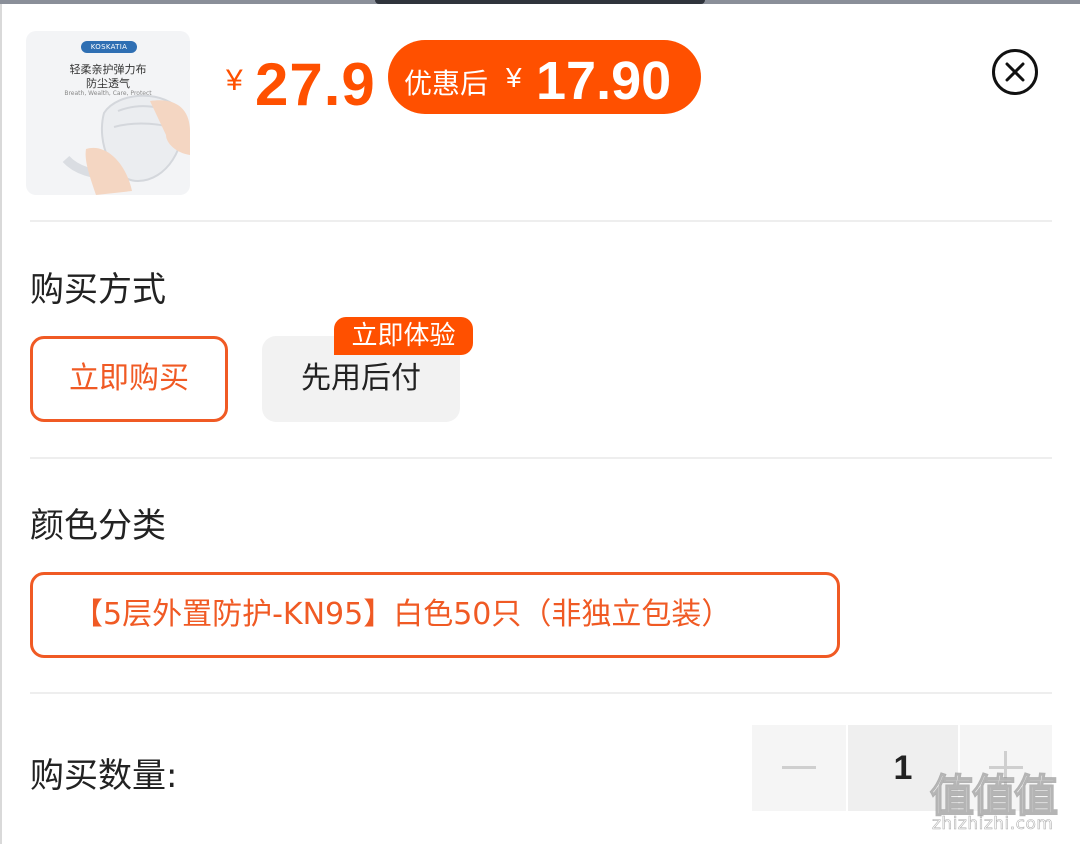 The width and height of the screenshot is (1080, 844). I want to click on minus-icon, so click(799, 767).